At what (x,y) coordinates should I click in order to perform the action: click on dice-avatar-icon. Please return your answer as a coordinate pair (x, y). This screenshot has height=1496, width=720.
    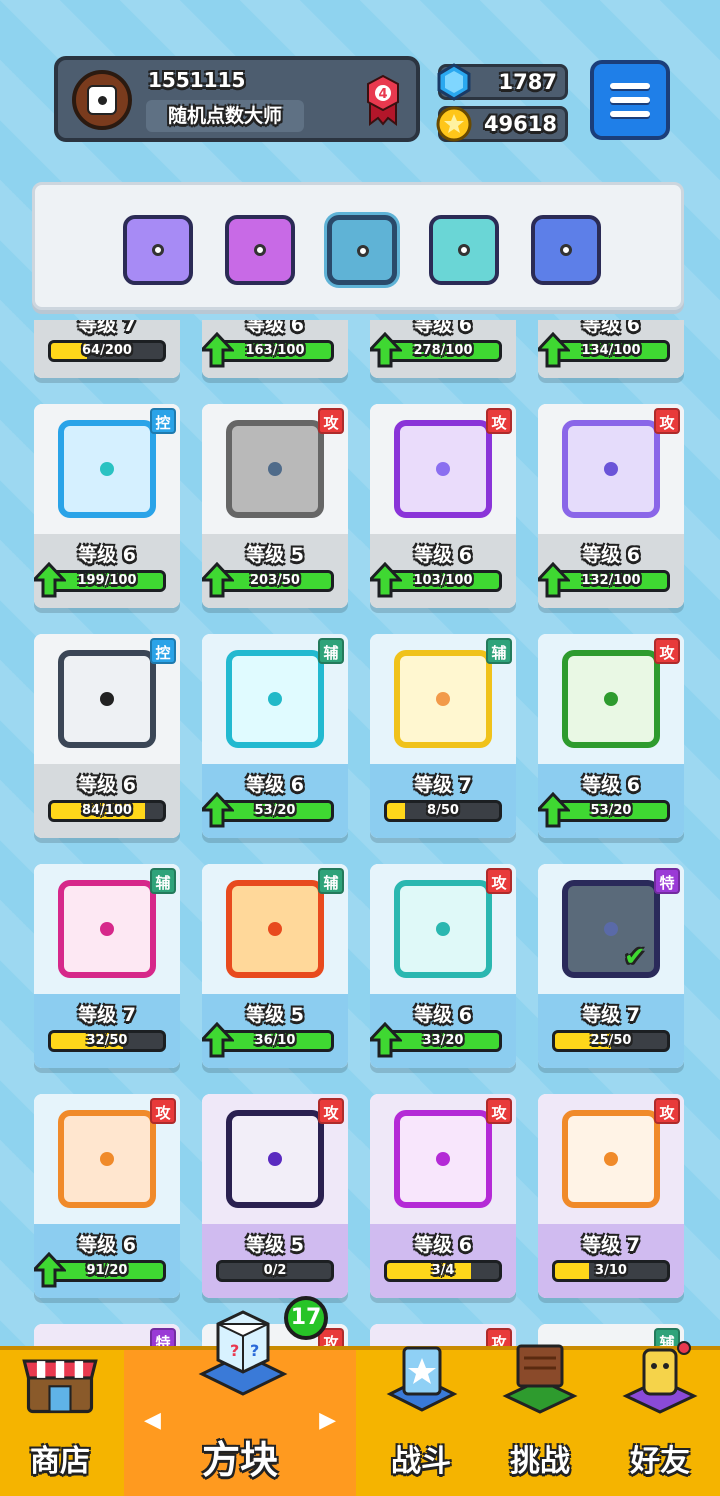
    Looking at the image, I should click on (102, 100).